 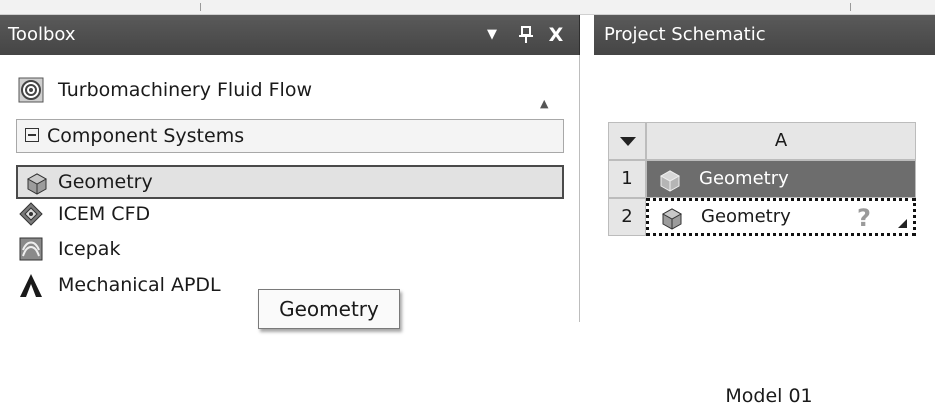 What do you see at coordinates (744, 178) in the screenshot?
I see `system-title-label: Geometry` at bounding box center [744, 178].